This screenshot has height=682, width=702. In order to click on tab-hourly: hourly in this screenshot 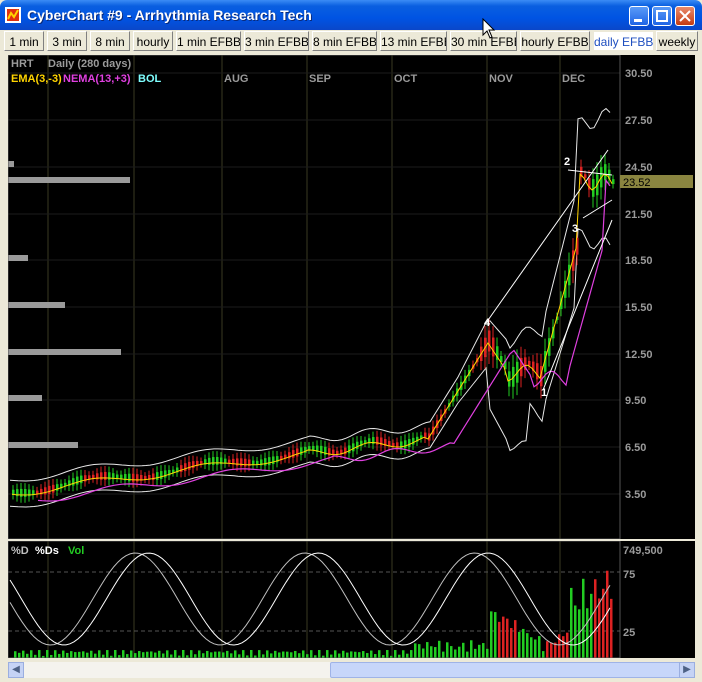, I will do `click(153, 41)`.